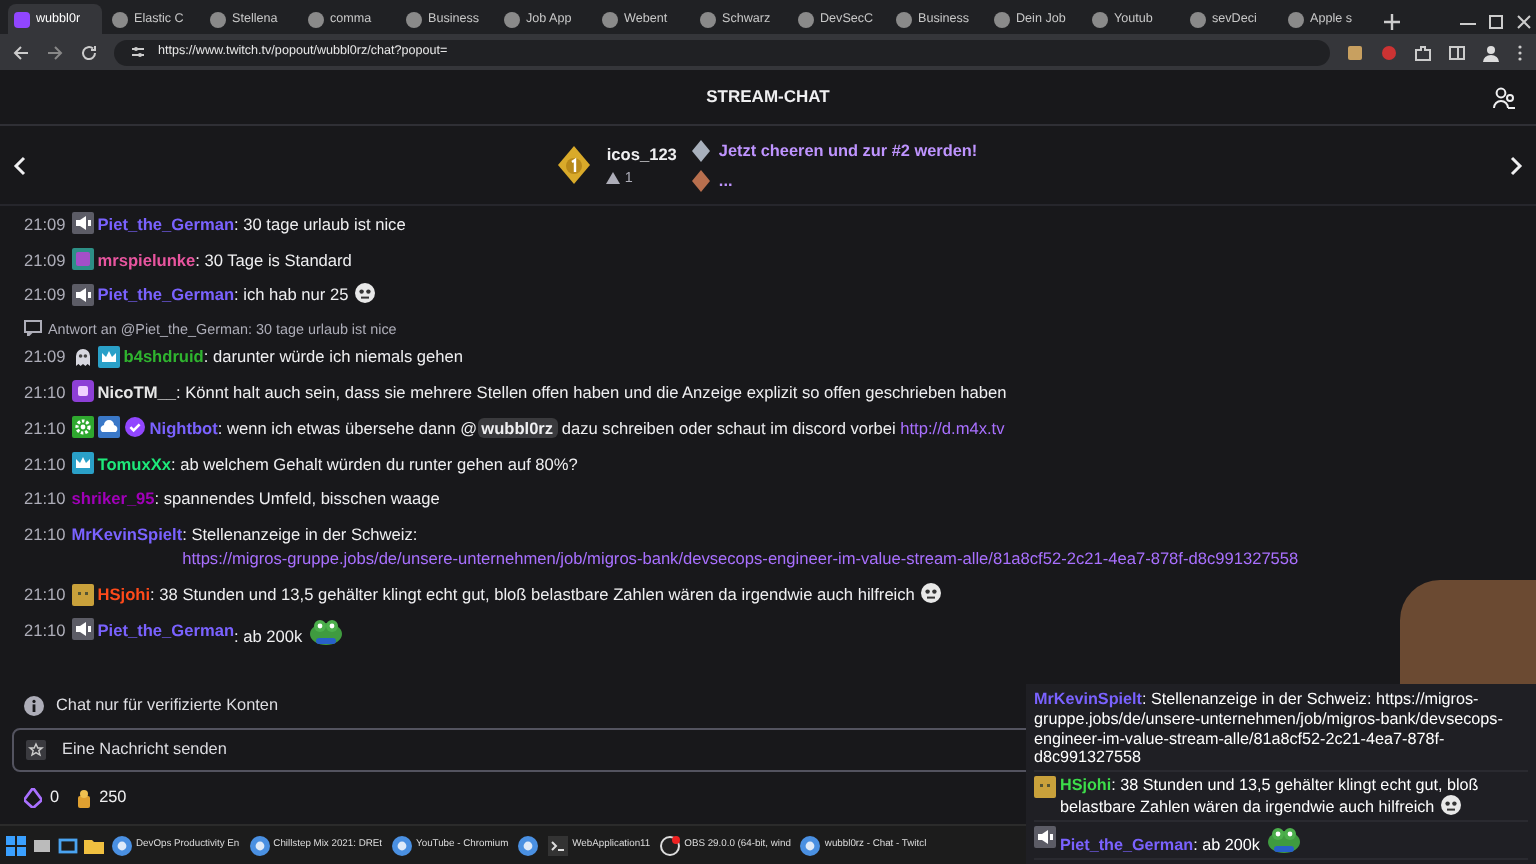  Describe the element at coordinates (21, 52) in the screenshot. I see `back-icon` at that location.